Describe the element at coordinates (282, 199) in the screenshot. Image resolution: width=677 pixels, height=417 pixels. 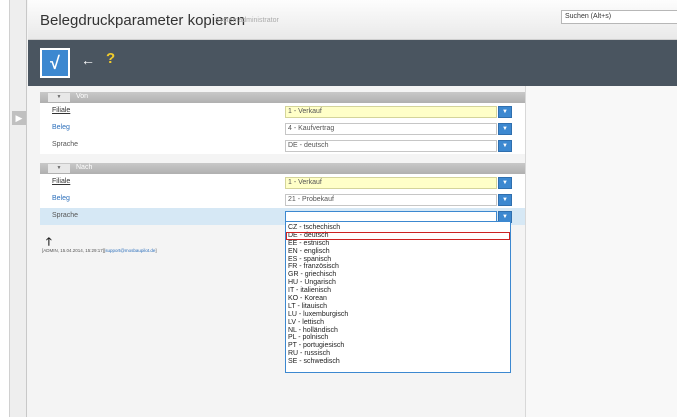
I see `nach-beleg-row: Beleg 21 - Probekauf ▼` at that location.